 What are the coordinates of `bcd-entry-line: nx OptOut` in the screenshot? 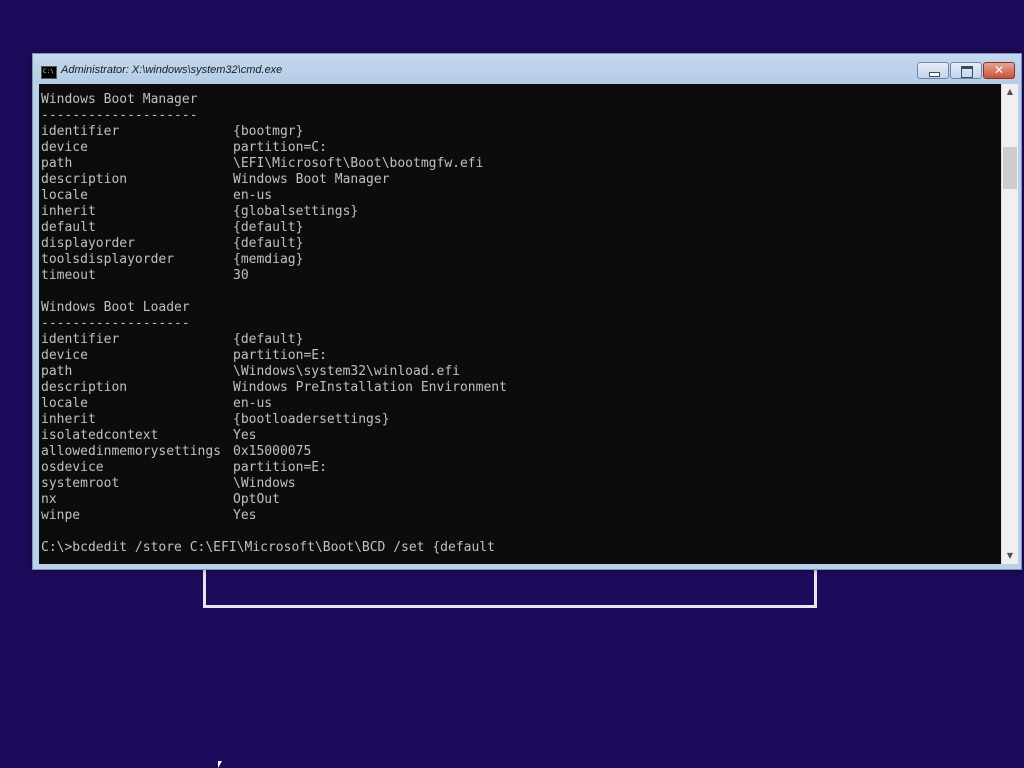 It's located at (274, 500).